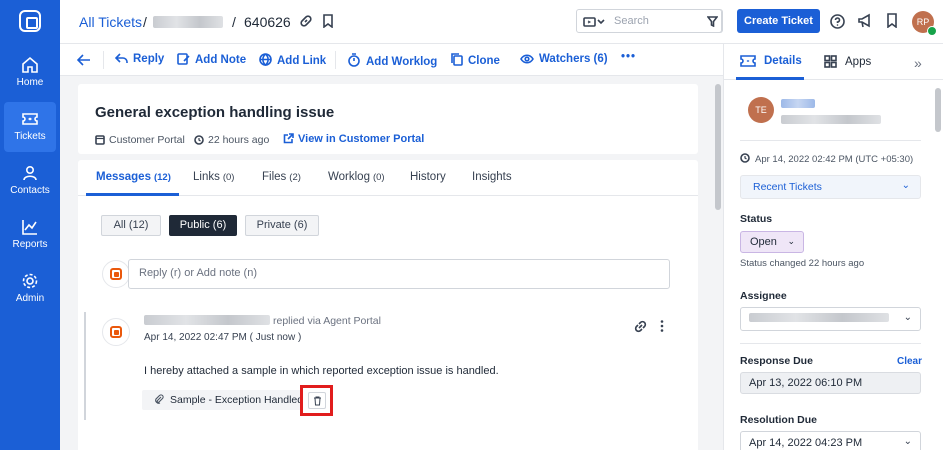 This screenshot has height=450, width=943. I want to click on reply-button: Reply, so click(139, 59).